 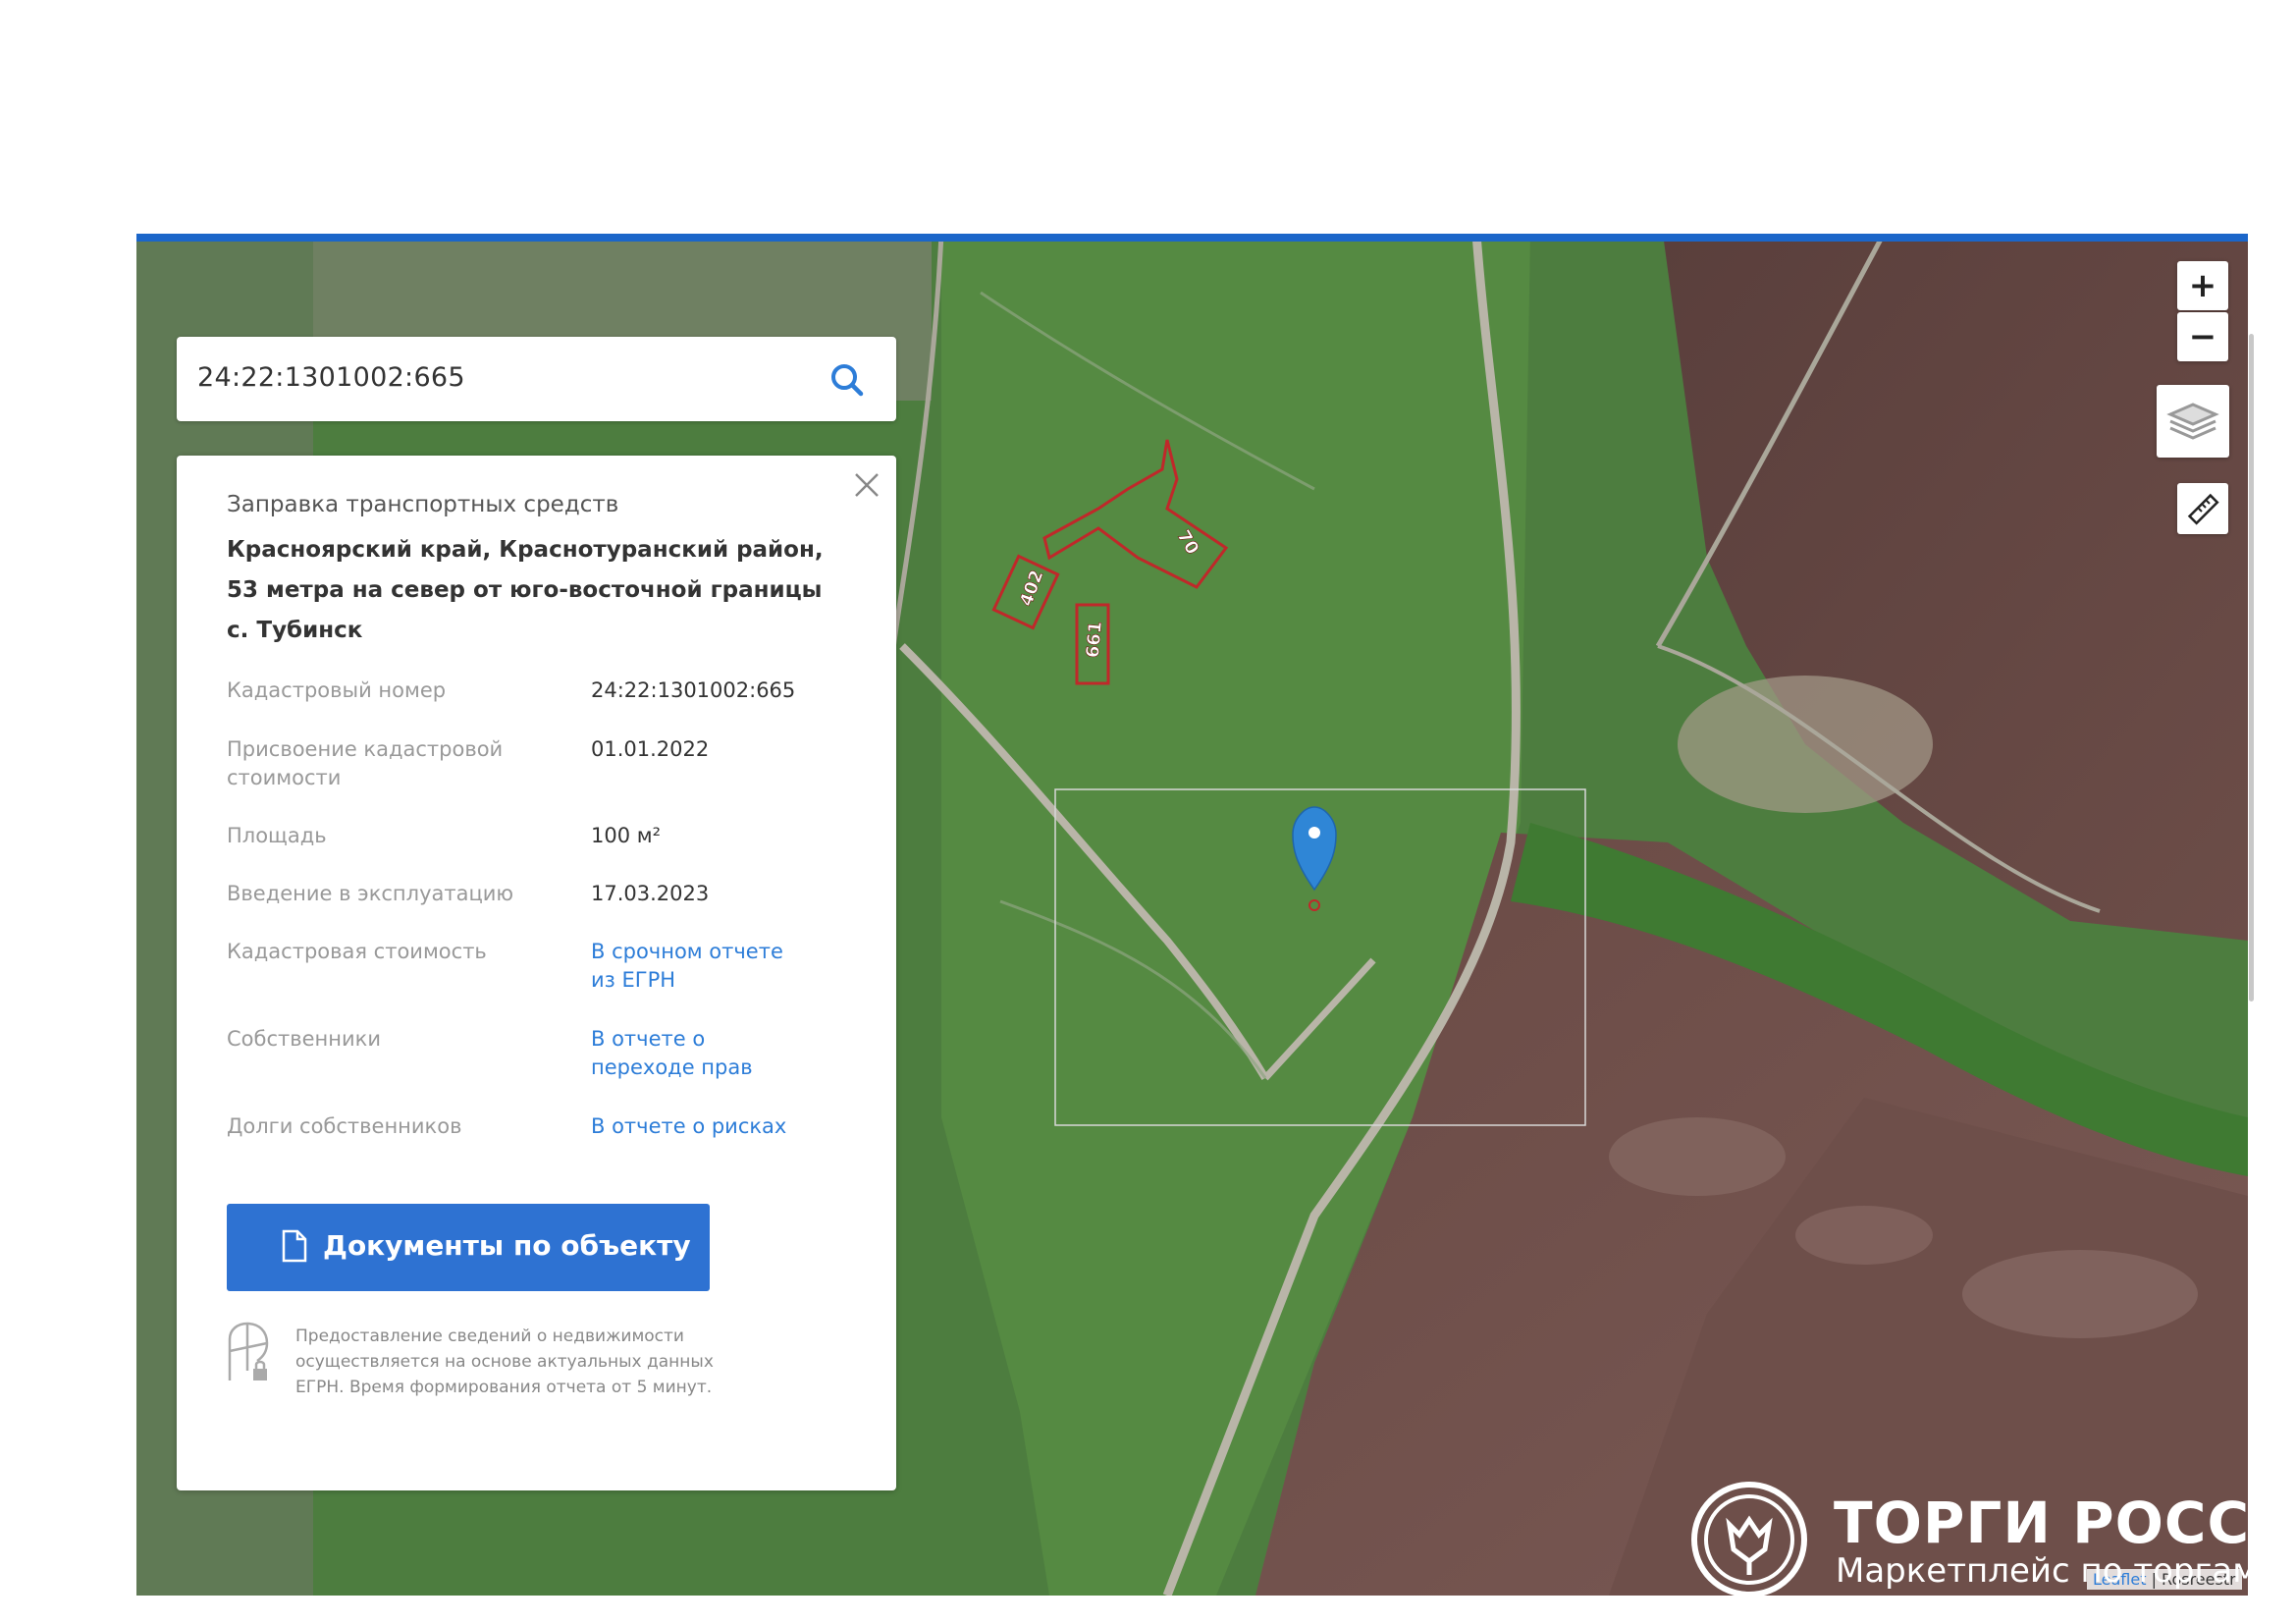 I want to click on info-value: 17.03.2023, so click(x=650, y=893).